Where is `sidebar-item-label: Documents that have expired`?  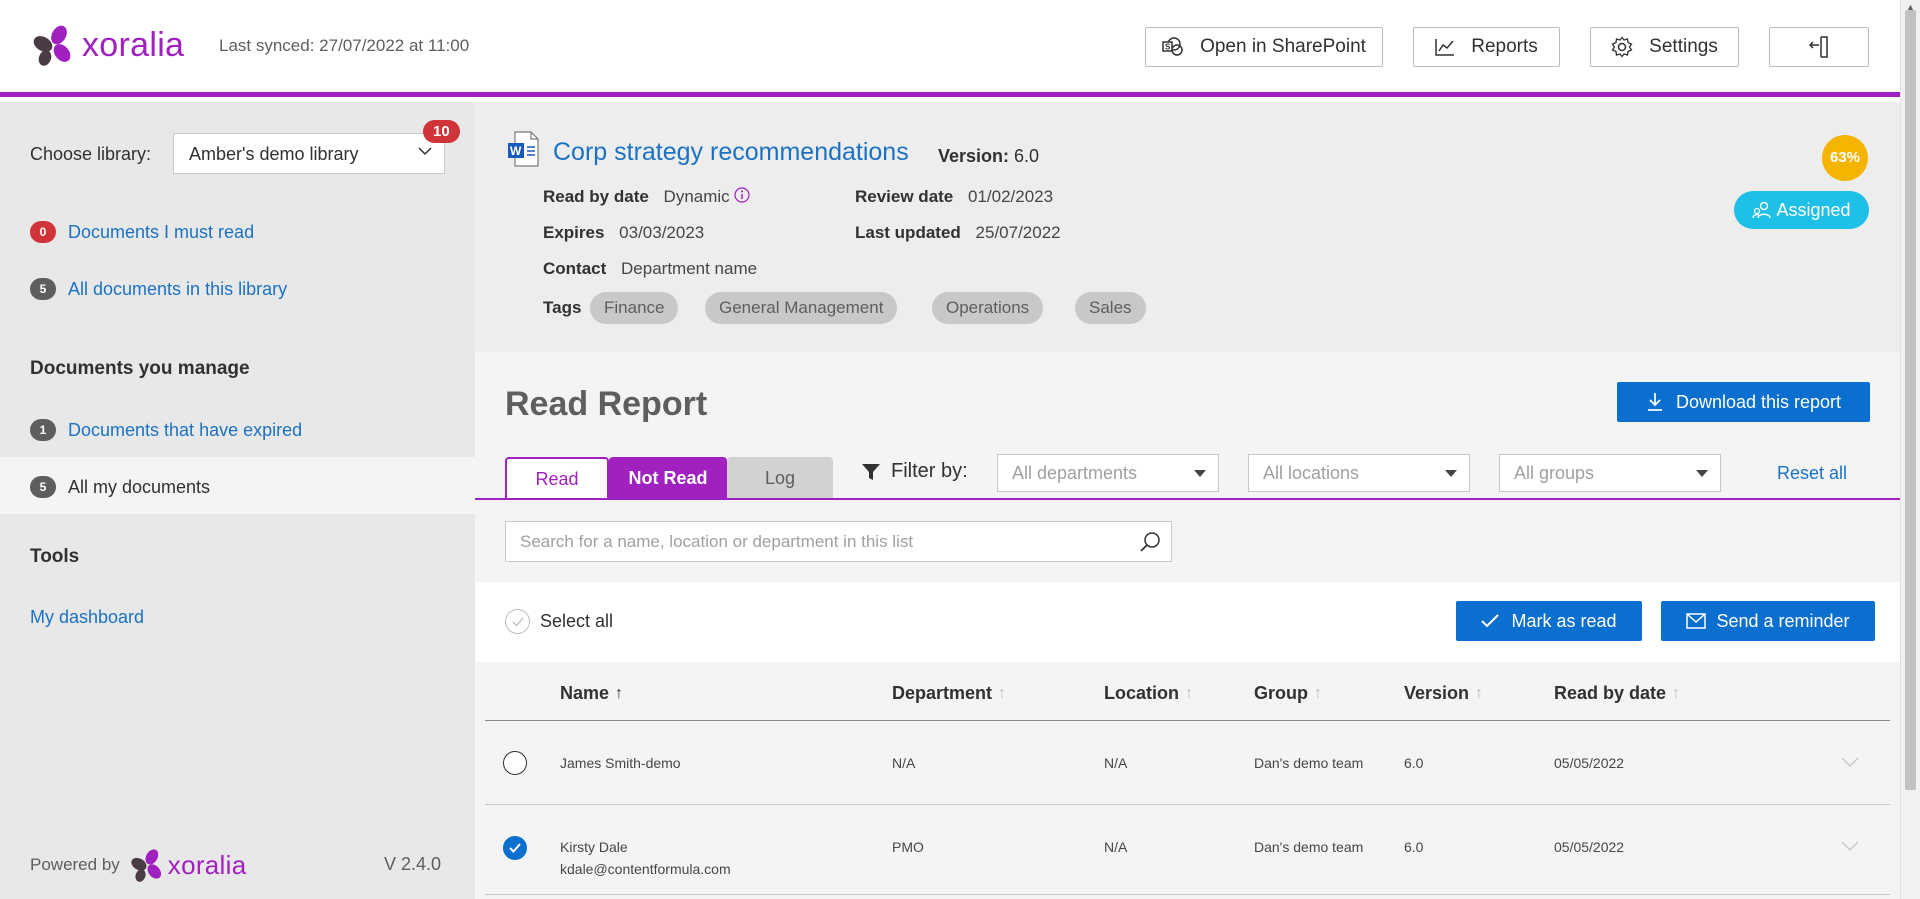 sidebar-item-label: Documents that have expired is located at coordinates (185, 429).